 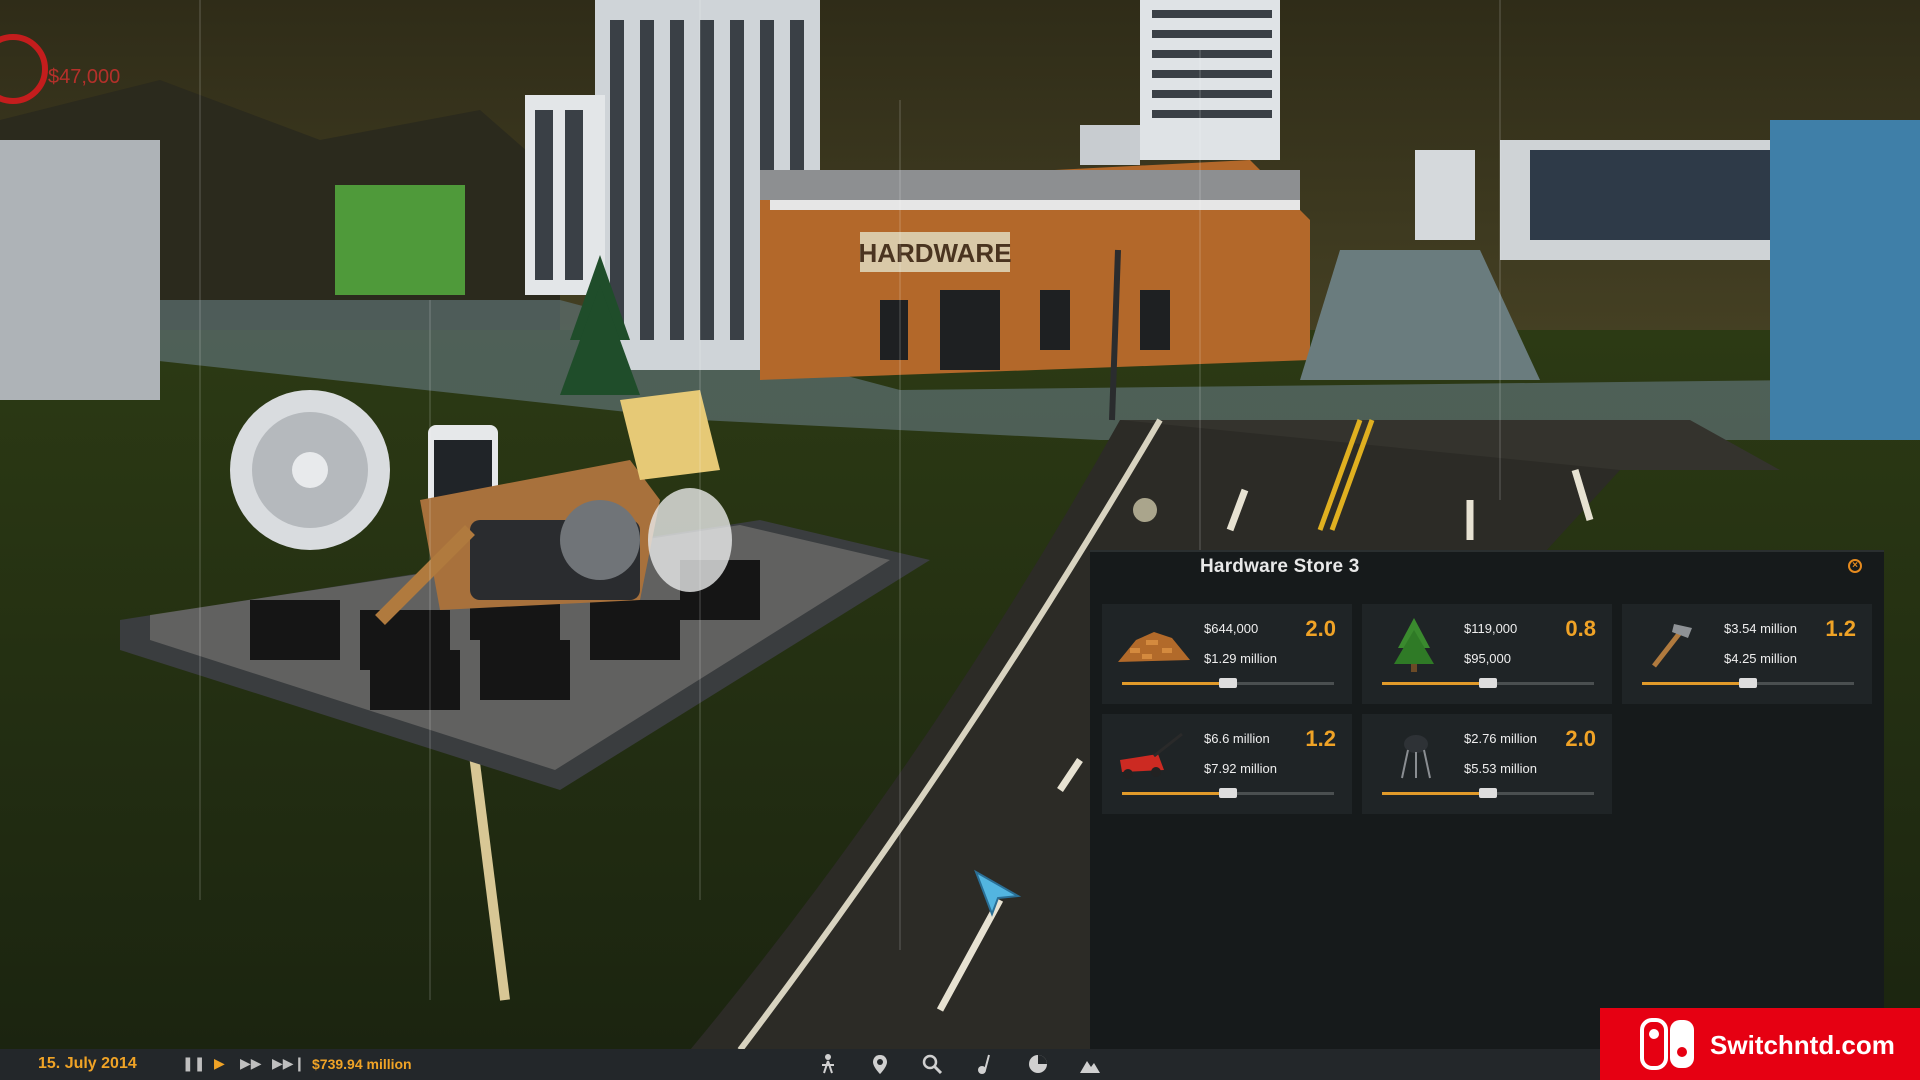 What do you see at coordinates (1151, 755) in the screenshot?
I see `lawn-mower-icon` at bounding box center [1151, 755].